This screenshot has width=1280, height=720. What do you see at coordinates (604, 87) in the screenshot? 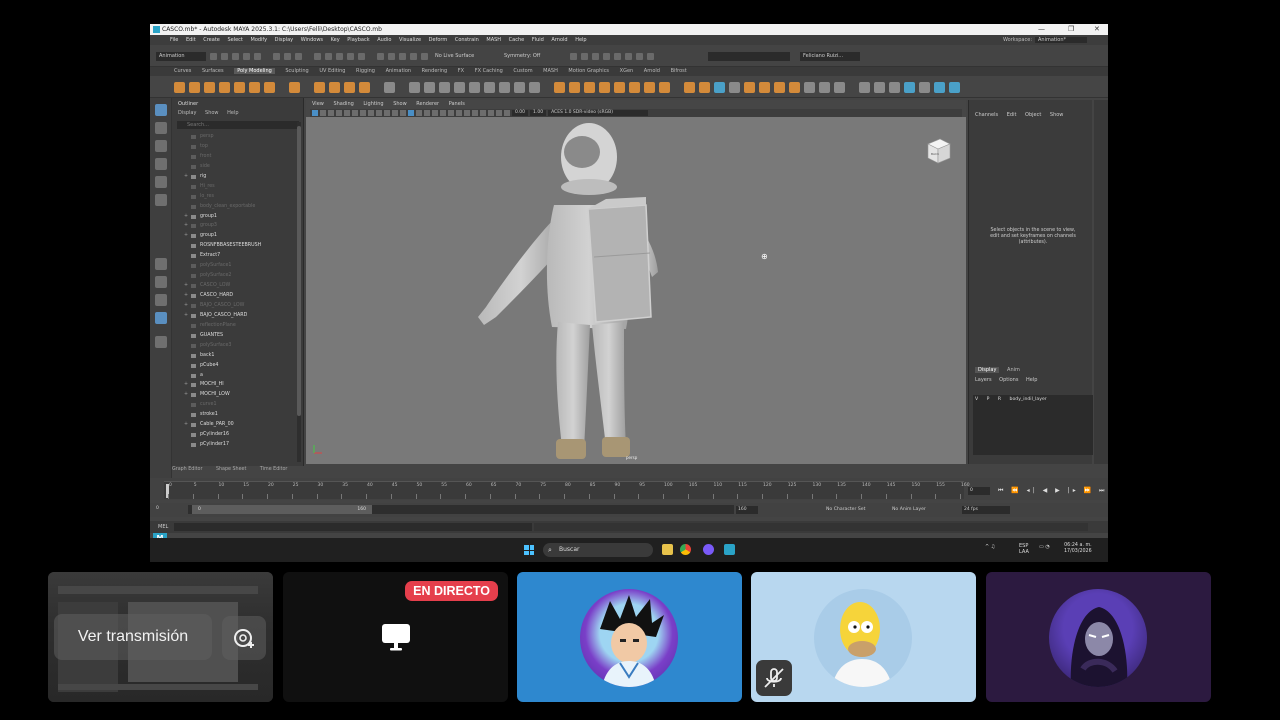
I see `append-icon` at bounding box center [604, 87].